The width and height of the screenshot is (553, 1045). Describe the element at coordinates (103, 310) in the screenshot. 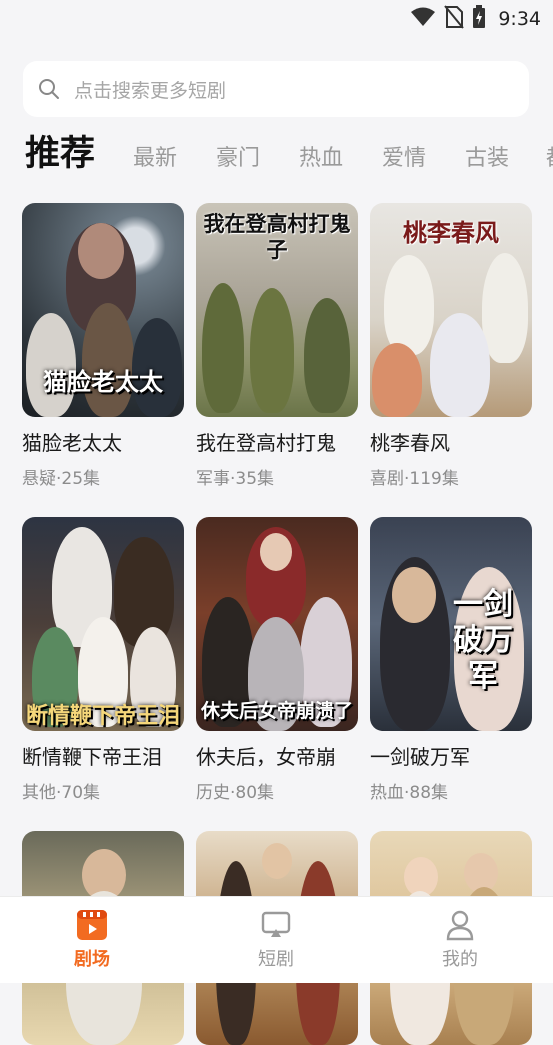

I see `drama-poster: 猫脸老太太` at that location.